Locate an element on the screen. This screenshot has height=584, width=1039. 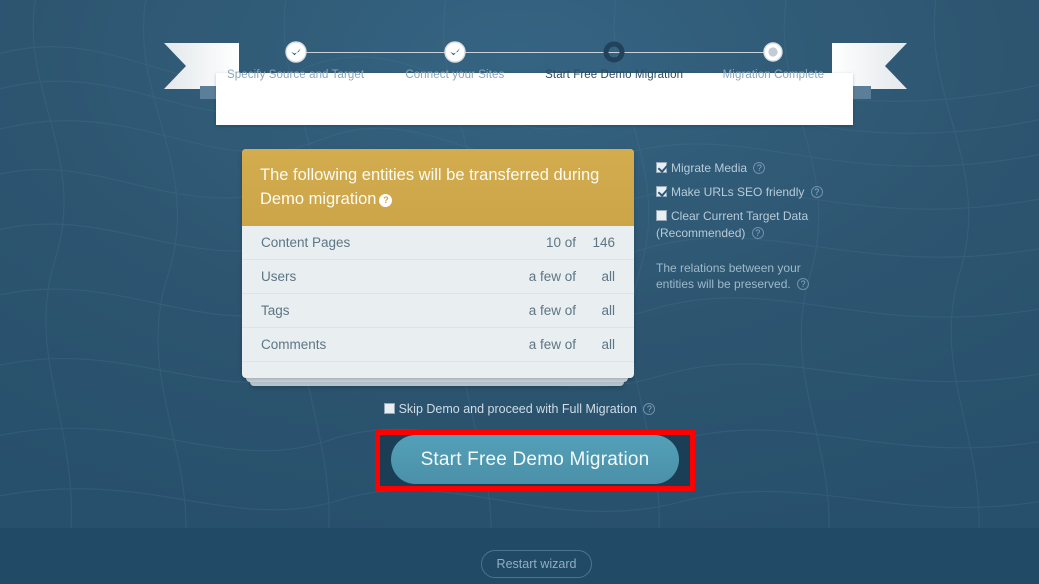
table-row: Comments a few of all is located at coordinates (438, 345).